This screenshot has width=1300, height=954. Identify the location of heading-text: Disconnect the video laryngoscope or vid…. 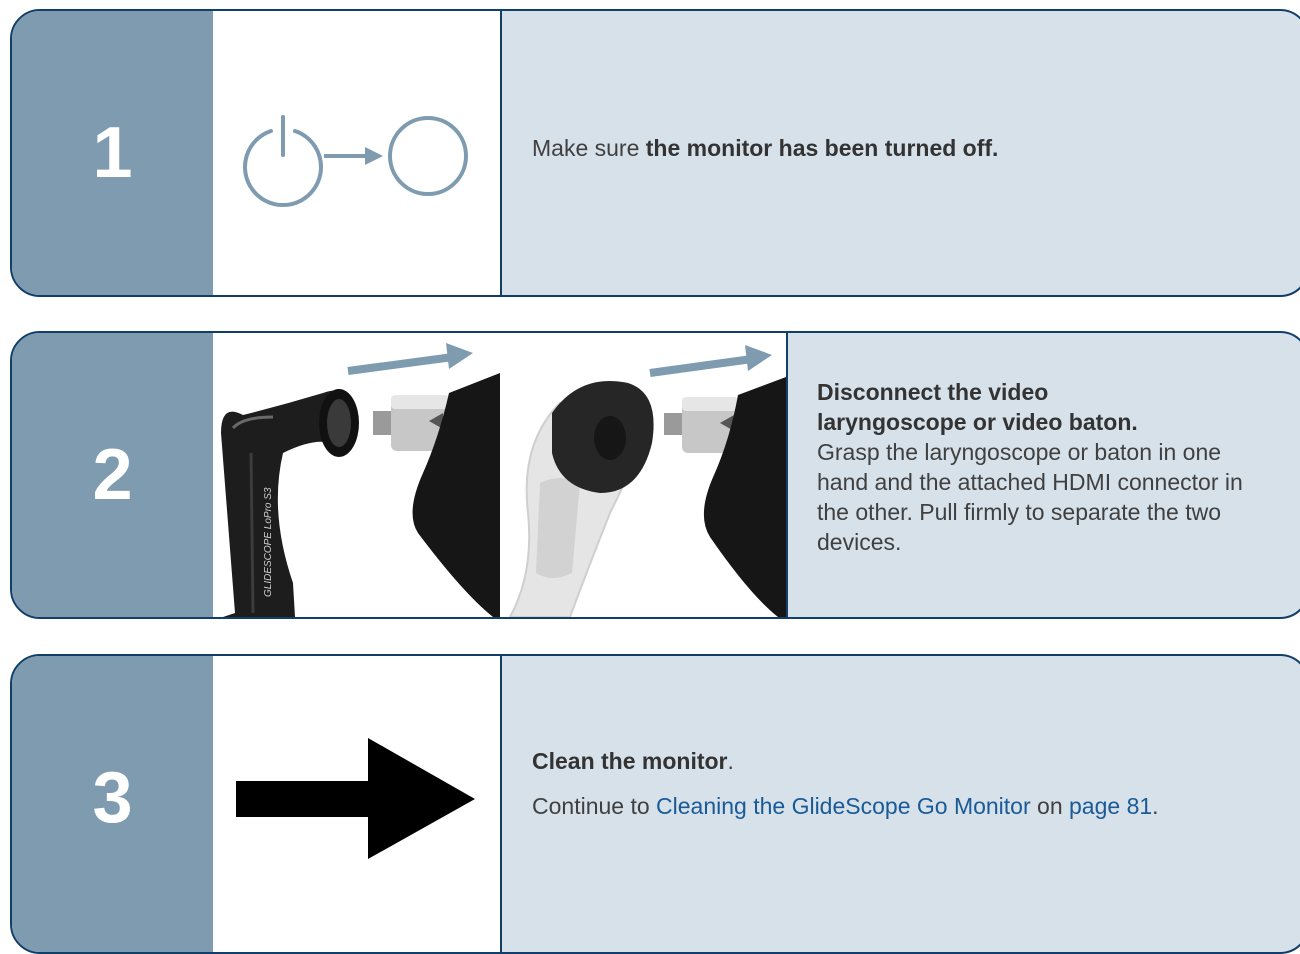
(977, 407).